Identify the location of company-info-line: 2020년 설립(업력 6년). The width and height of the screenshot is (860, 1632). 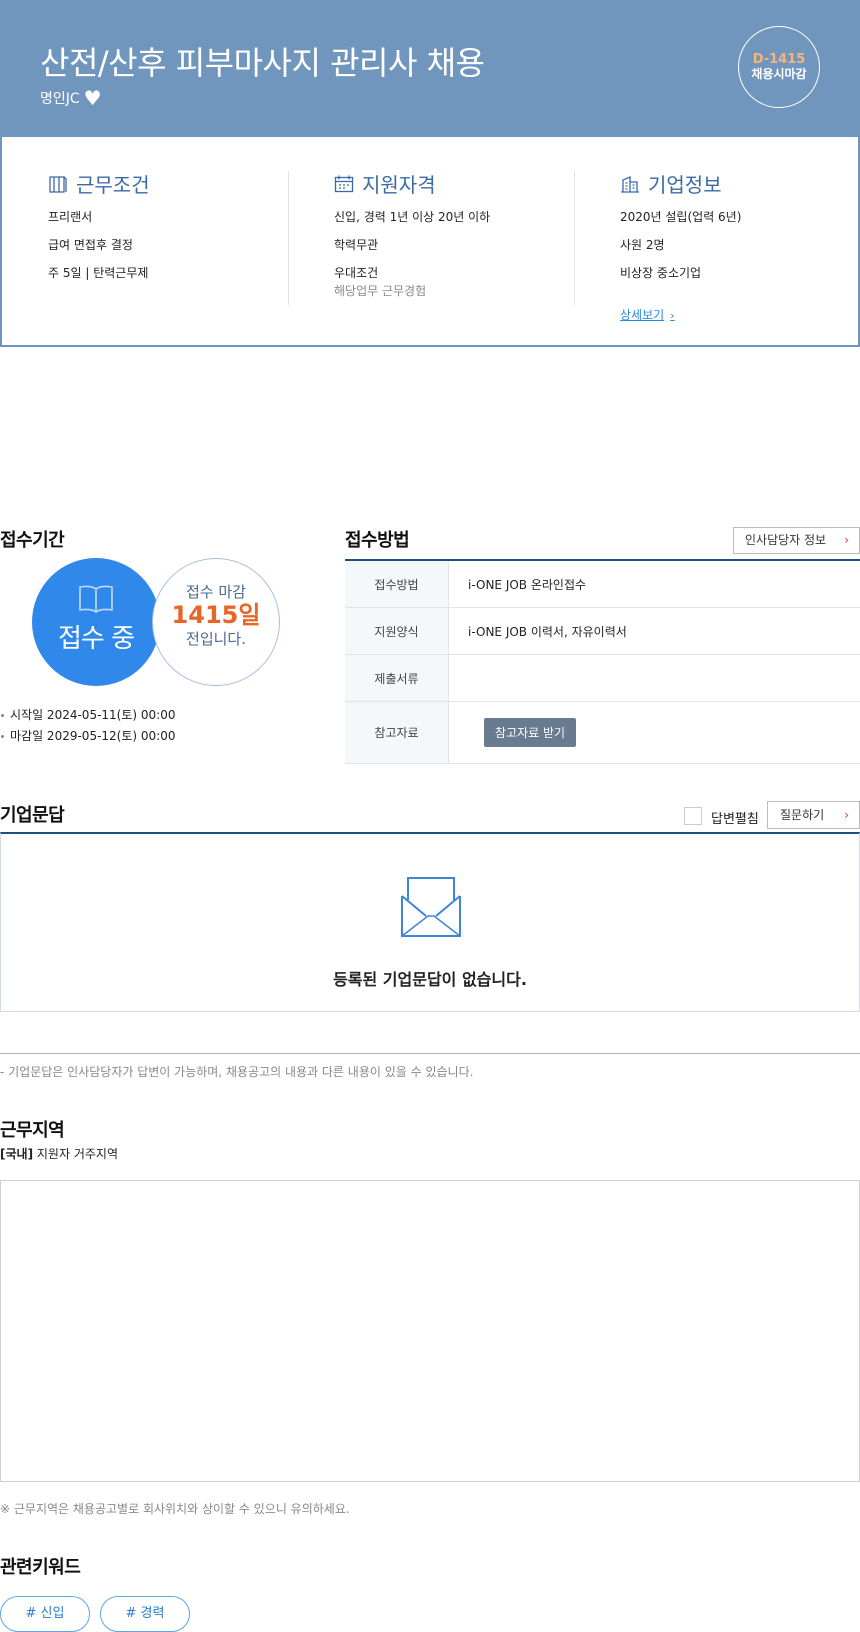
(681, 217).